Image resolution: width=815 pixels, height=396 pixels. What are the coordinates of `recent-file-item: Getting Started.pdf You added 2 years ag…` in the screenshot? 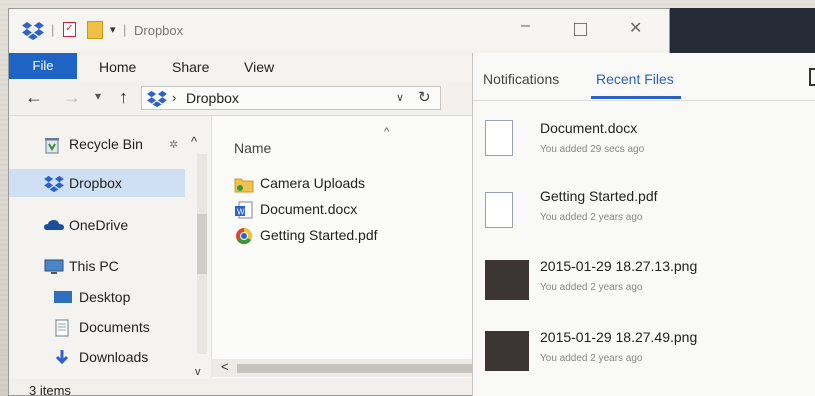 It's located at (644, 218).